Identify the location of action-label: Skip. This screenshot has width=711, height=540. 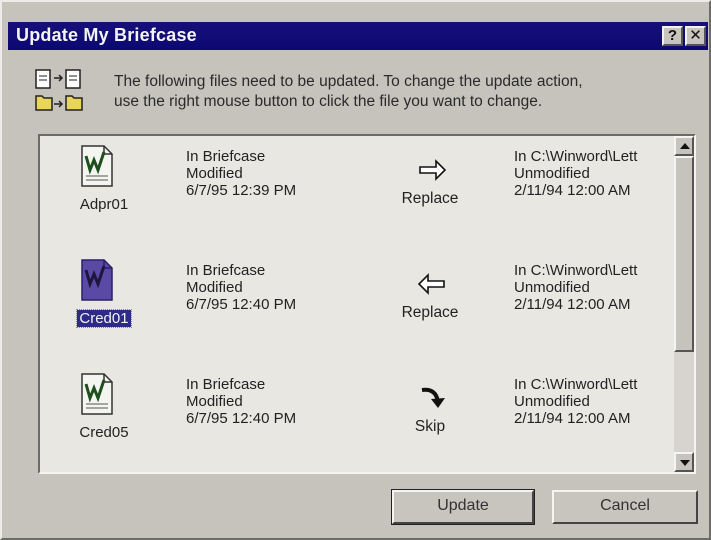
(430, 426).